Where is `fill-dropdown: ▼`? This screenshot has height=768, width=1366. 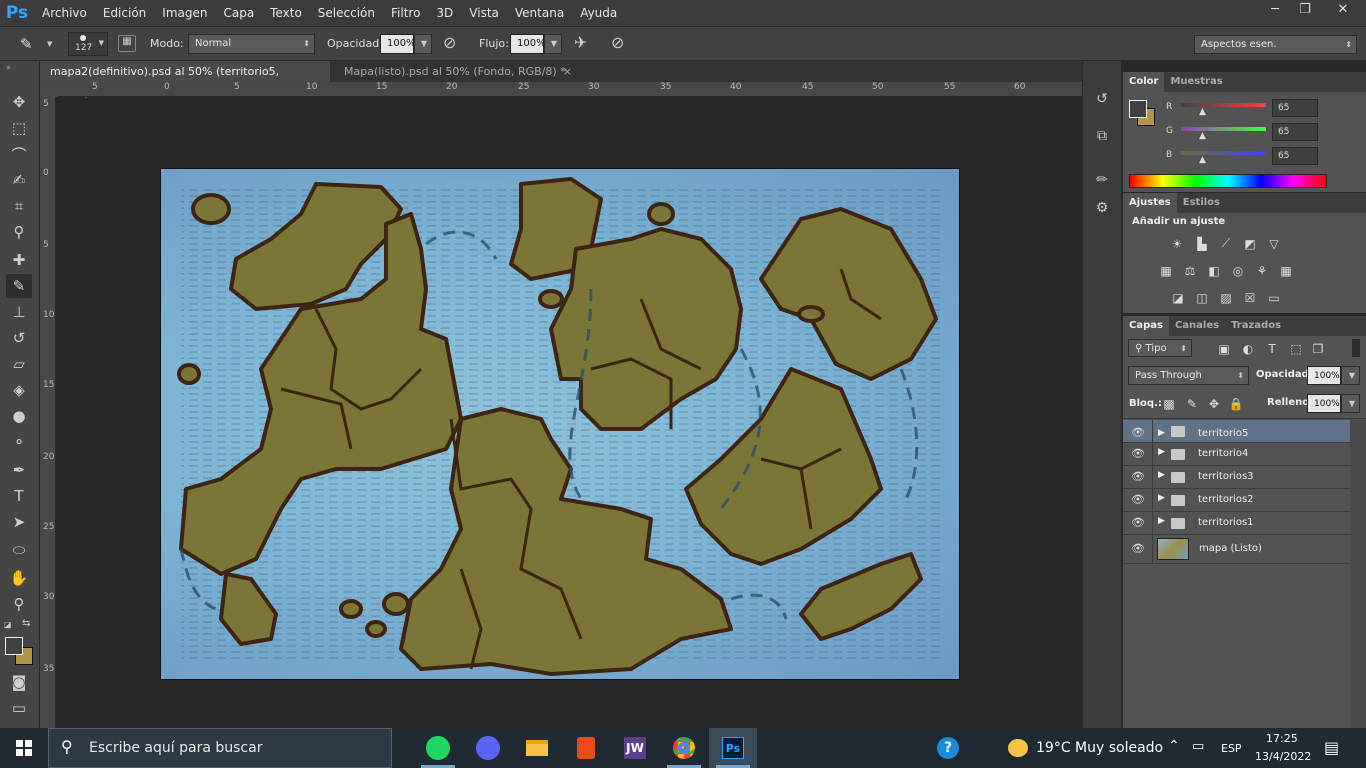 fill-dropdown: ▼ is located at coordinates (1350, 403).